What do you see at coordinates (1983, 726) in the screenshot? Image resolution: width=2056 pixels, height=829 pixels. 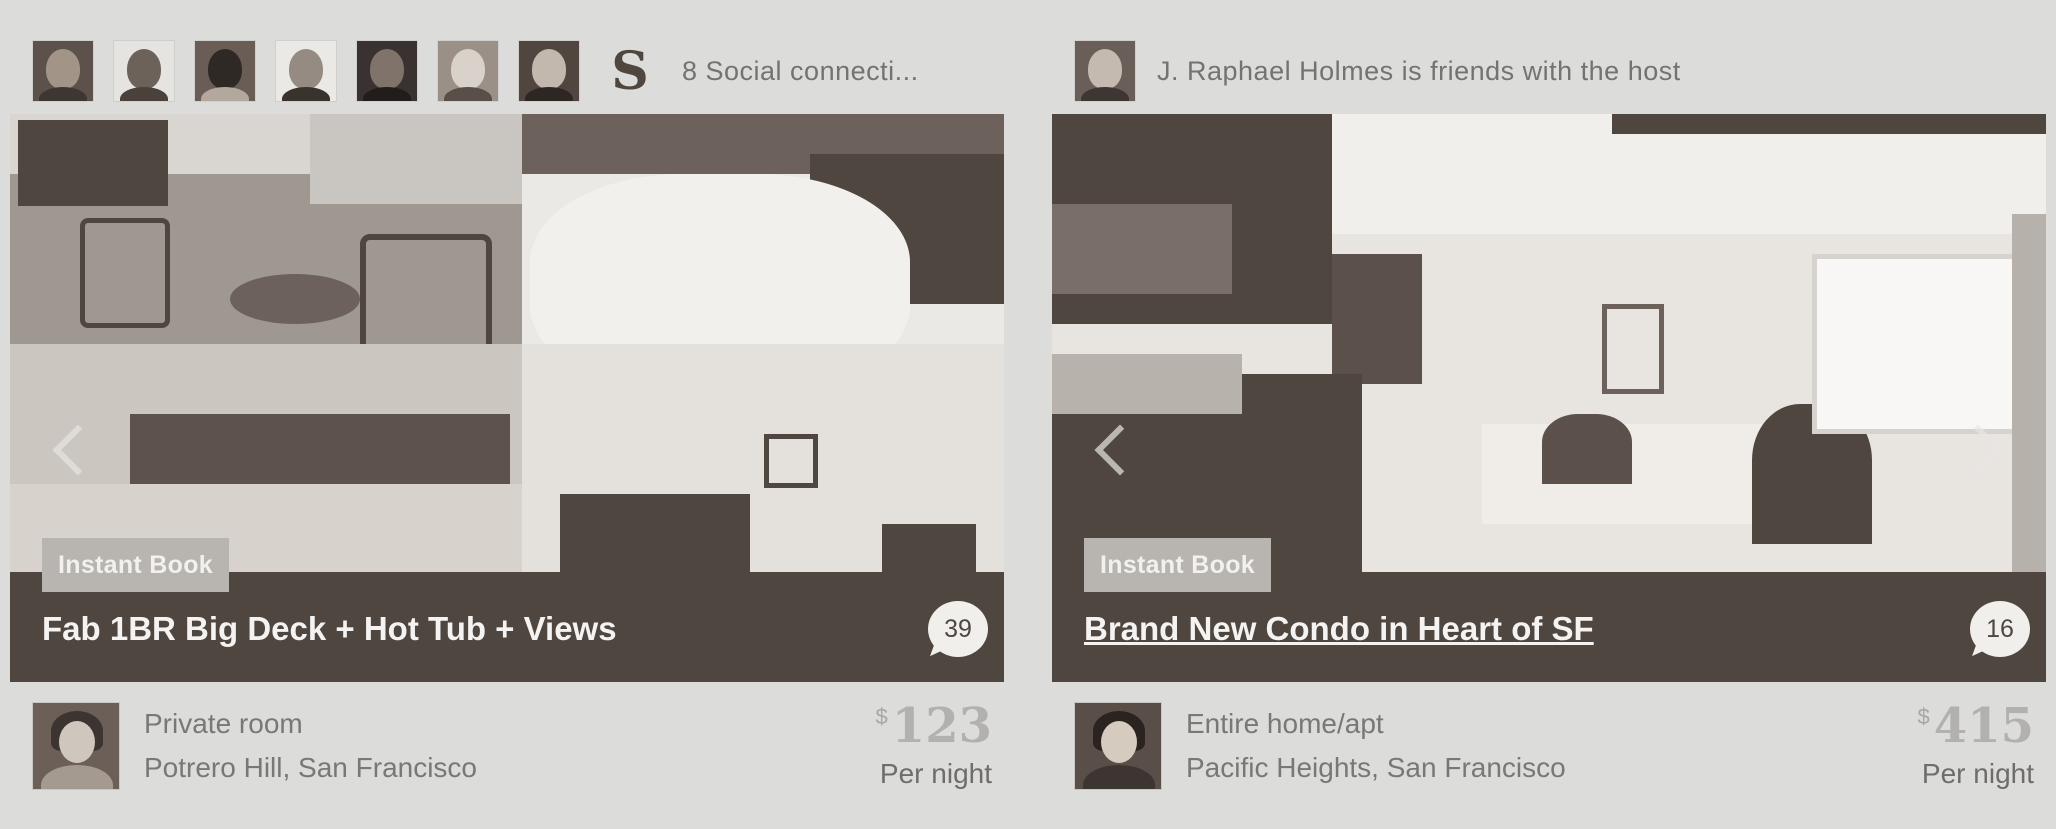 I see `price-amount: 415` at bounding box center [1983, 726].